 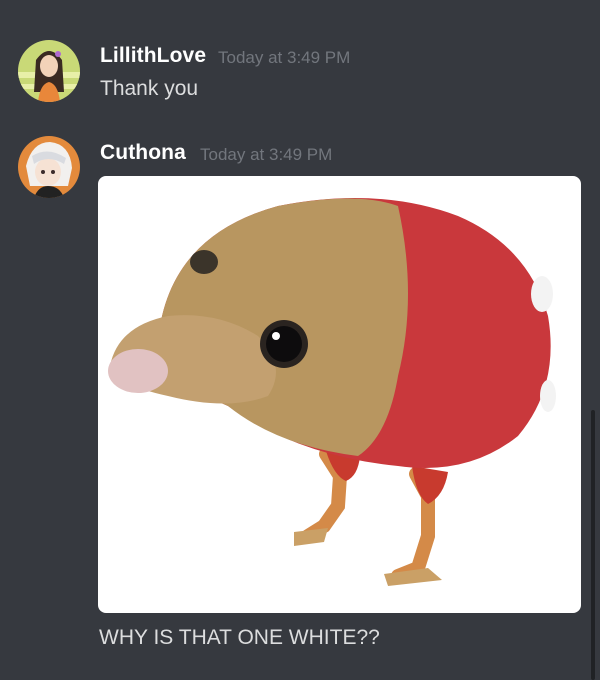 I want to click on scrollbar, so click(x=593, y=545).